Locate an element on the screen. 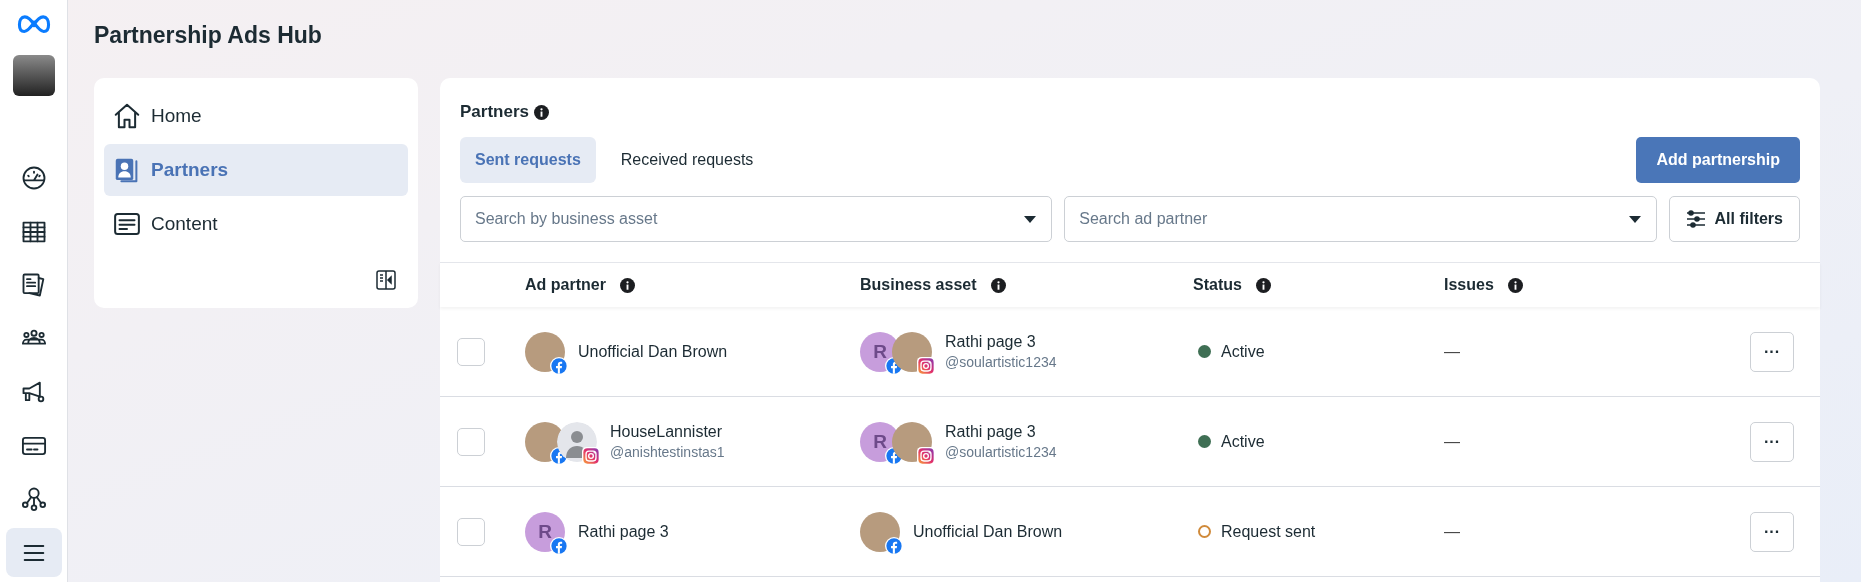  sliders-icon is located at coordinates (1695, 219).